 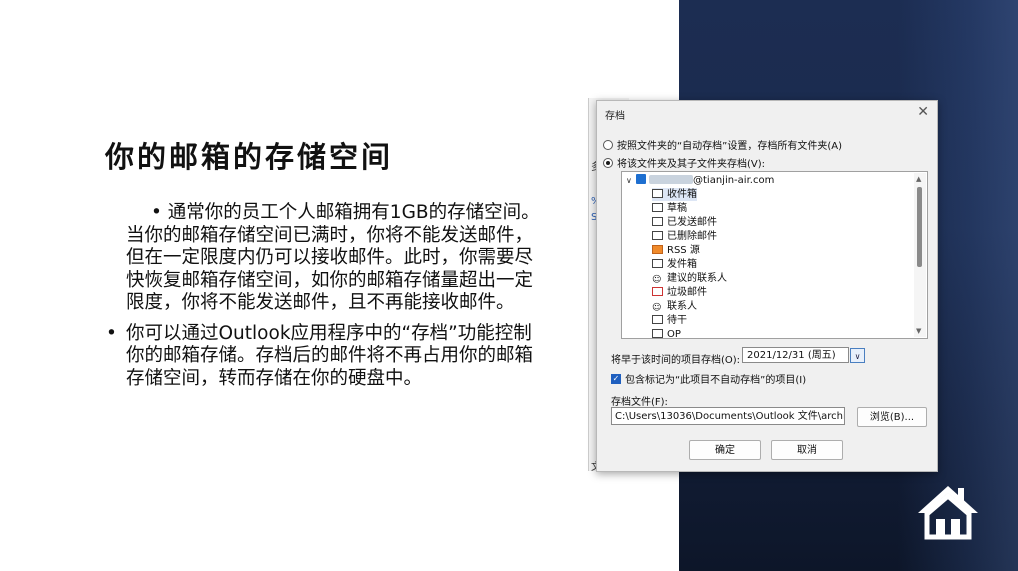 I want to click on trash-icon, so click(x=657, y=235).